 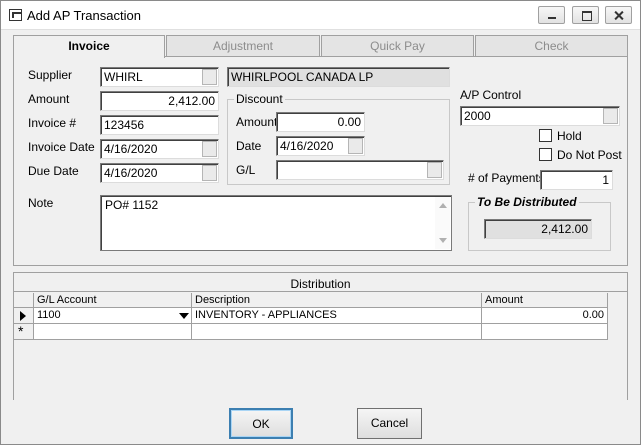 What do you see at coordinates (53, 171) in the screenshot?
I see `due-date-label: Due Date` at bounding box center [53, 171].